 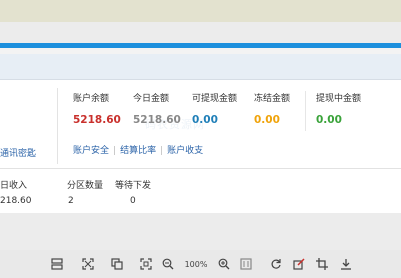 What do you see at coordinates (133, 201) in the screenshot?
I see `stat-value-pending: 0` at bounding box center [133, 201].